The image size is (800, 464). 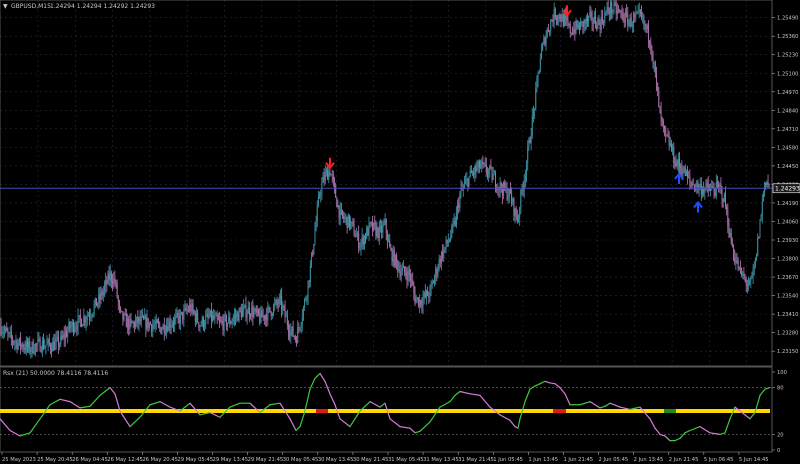 I want to click on price-label: 1.24710, so click(x=787, y=130).